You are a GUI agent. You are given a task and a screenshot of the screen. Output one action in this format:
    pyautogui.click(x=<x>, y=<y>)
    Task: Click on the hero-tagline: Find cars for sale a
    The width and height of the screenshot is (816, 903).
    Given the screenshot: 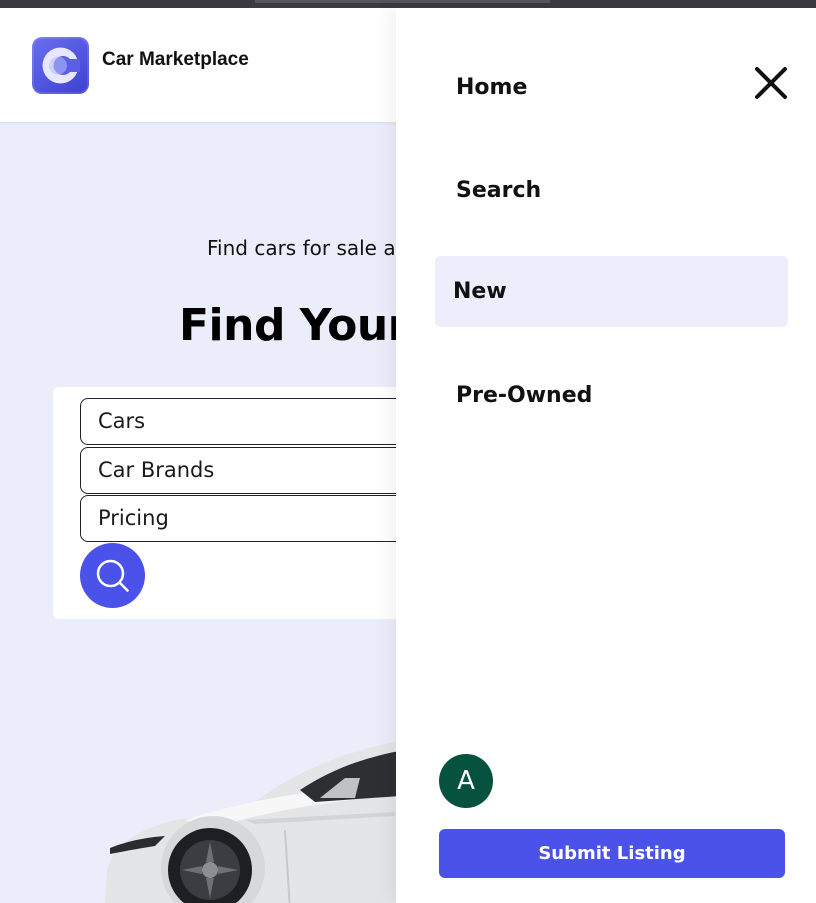 What is the action you would take?
    pyautogui.click(x=301, y=248)
    